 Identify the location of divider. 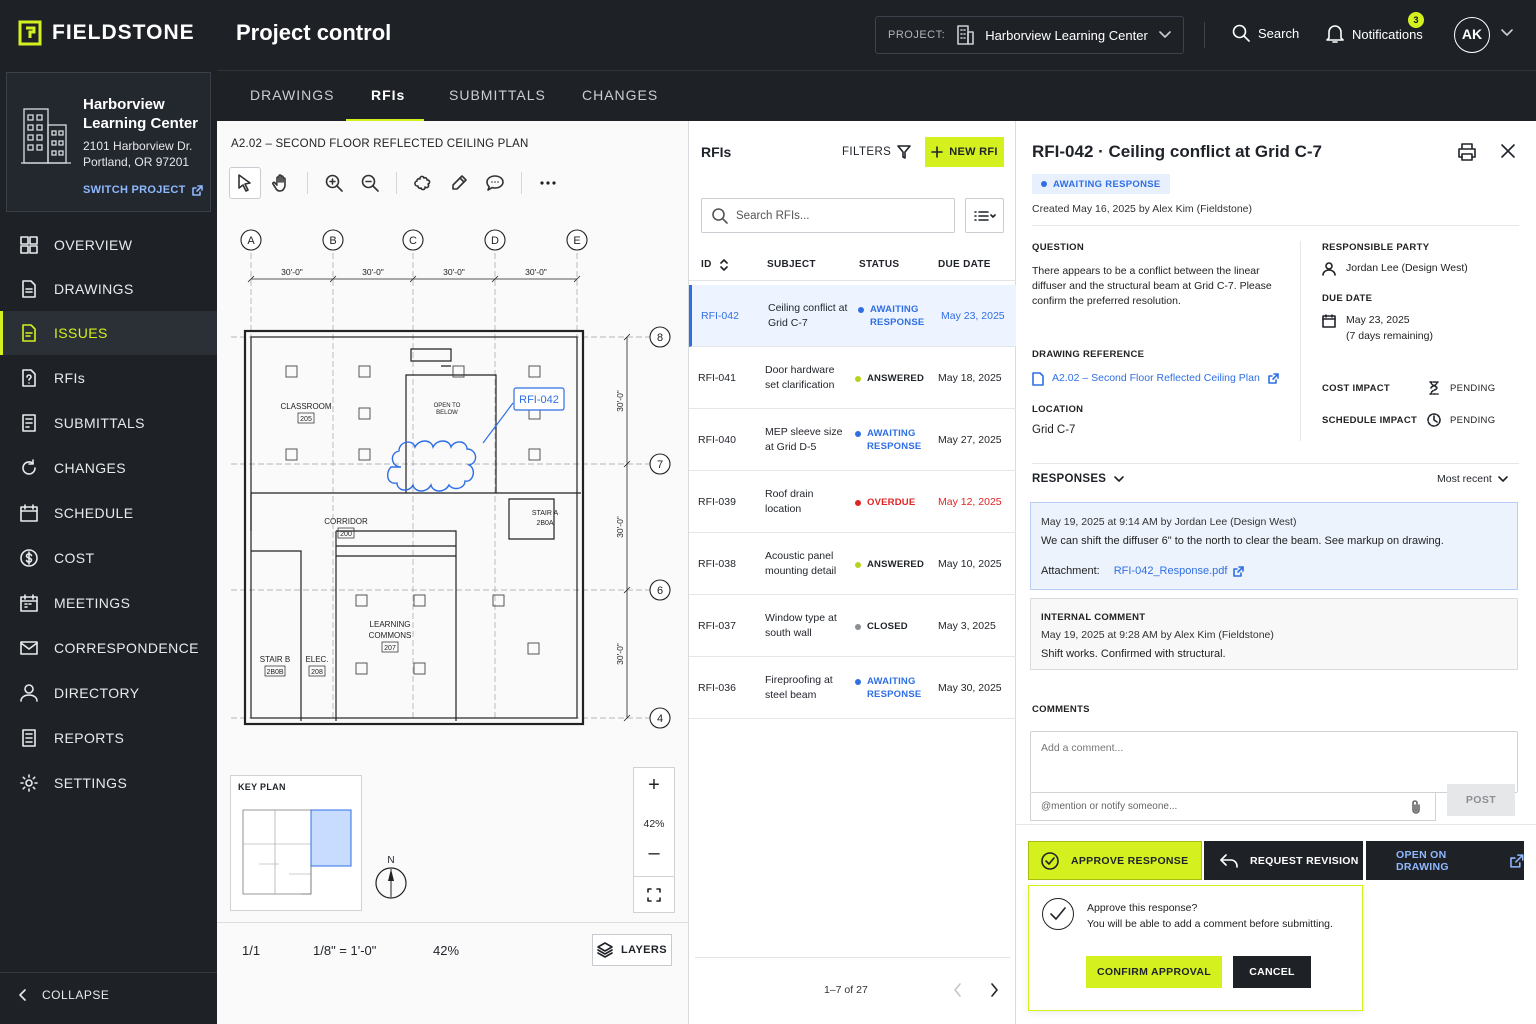
(1275, 463).